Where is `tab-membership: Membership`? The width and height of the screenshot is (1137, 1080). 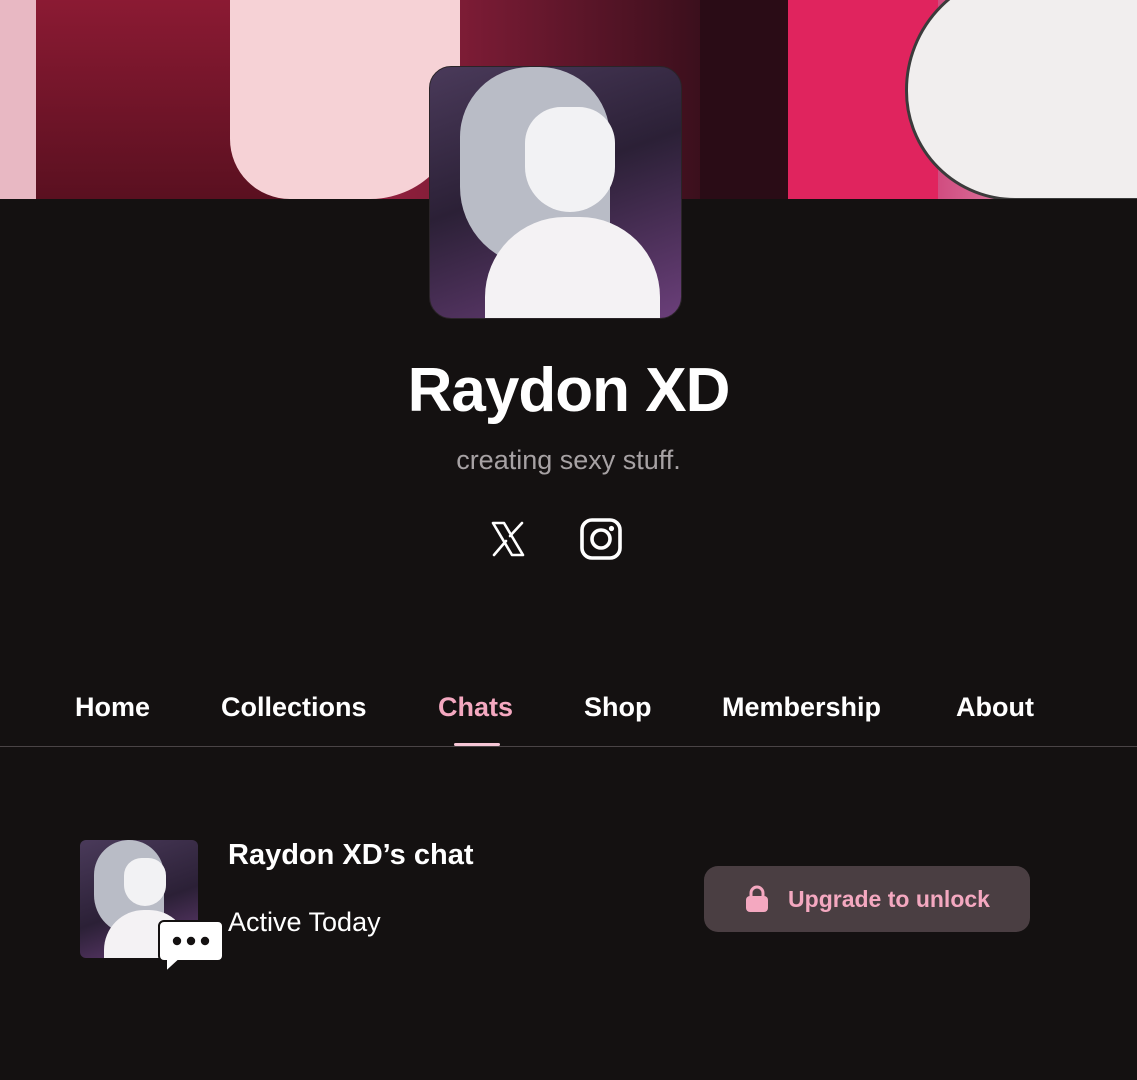
tab-membership: Membership is located at coordinates (801, 707).